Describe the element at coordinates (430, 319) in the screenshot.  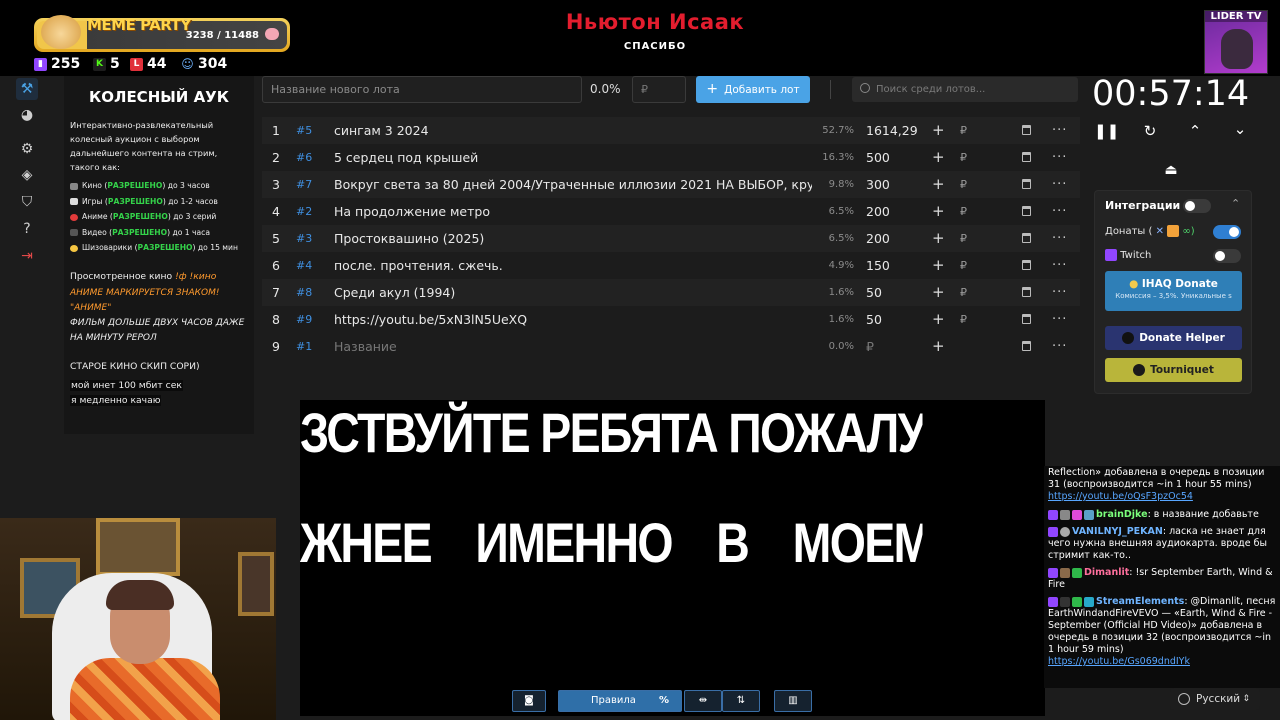
I see `lot-name: https://youtu.be/5xN3lN5UeXQ` at that location.